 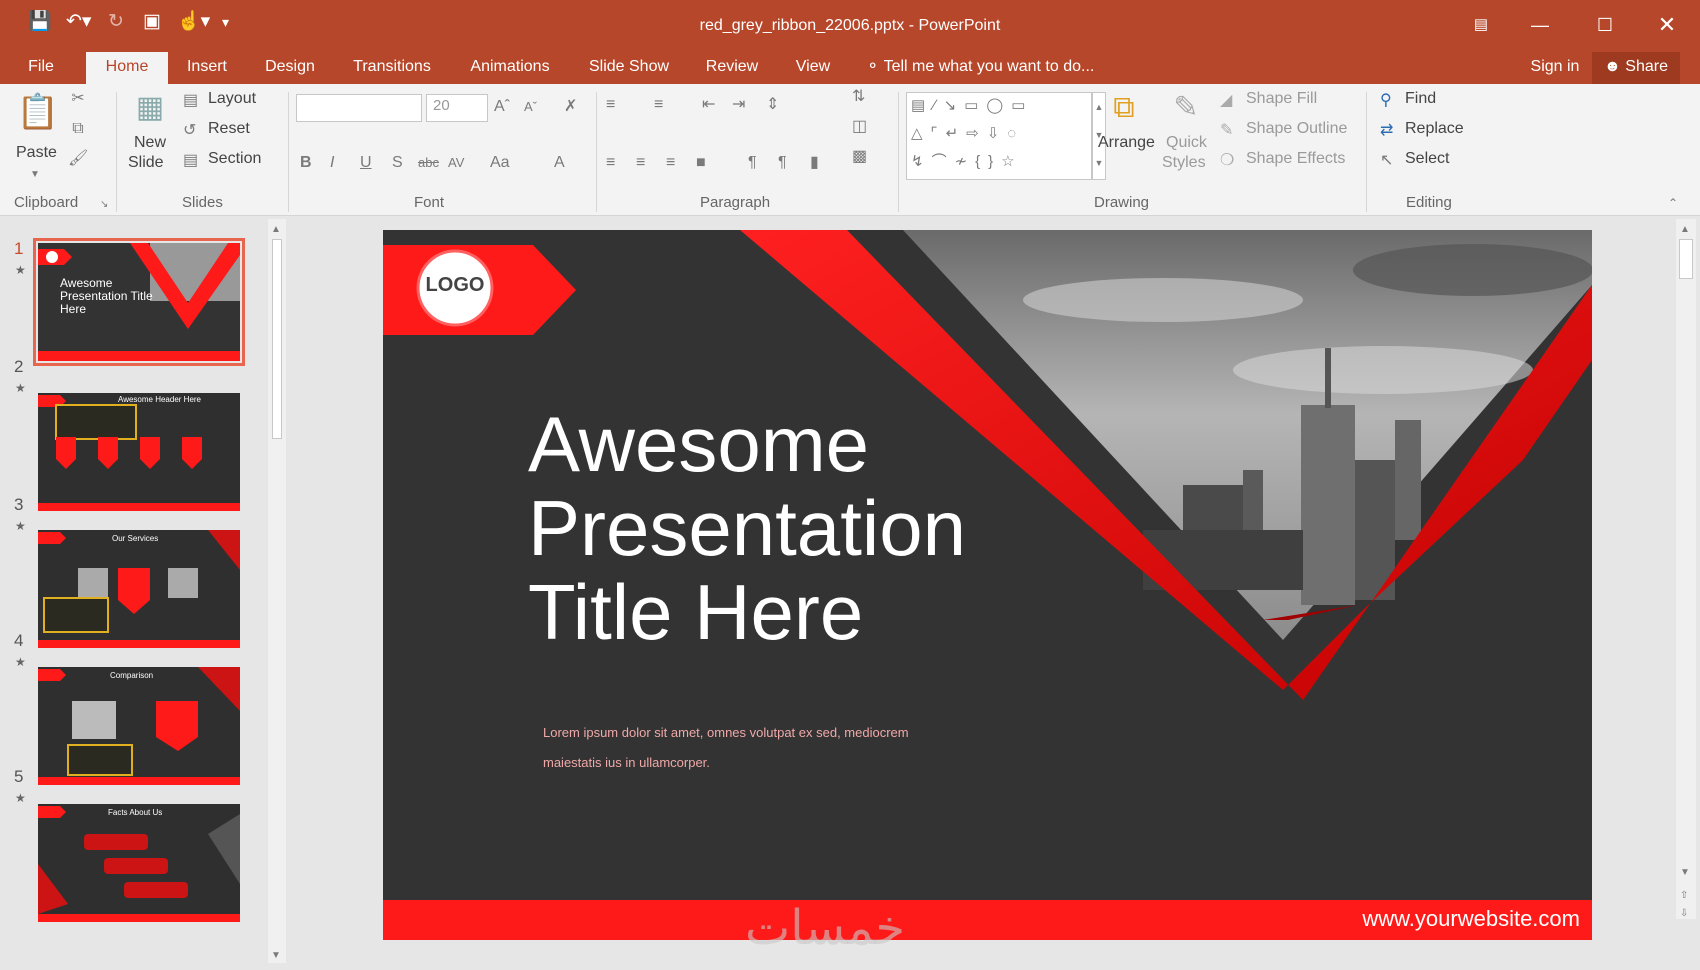 I want to click on reset-icon: ↺, so click(x=189, y=131).